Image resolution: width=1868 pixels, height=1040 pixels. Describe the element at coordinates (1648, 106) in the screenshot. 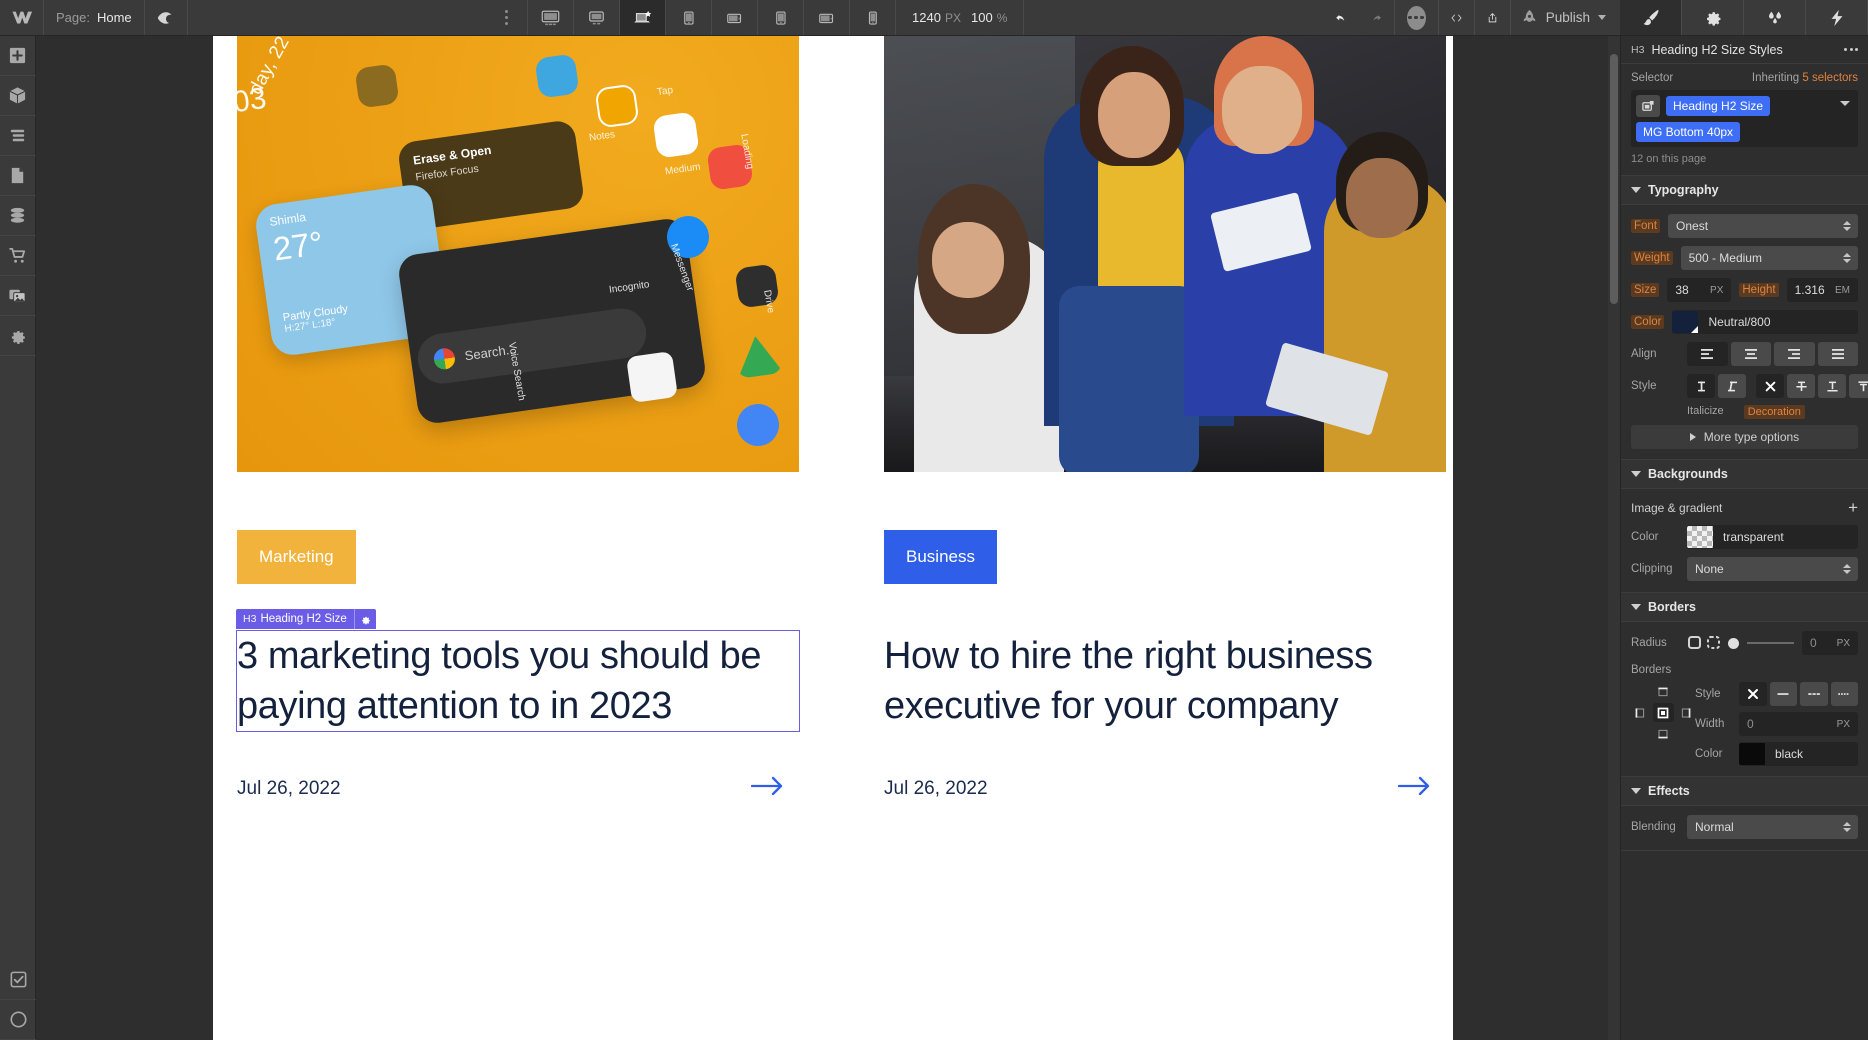

I see `element-state-icon` at that location.